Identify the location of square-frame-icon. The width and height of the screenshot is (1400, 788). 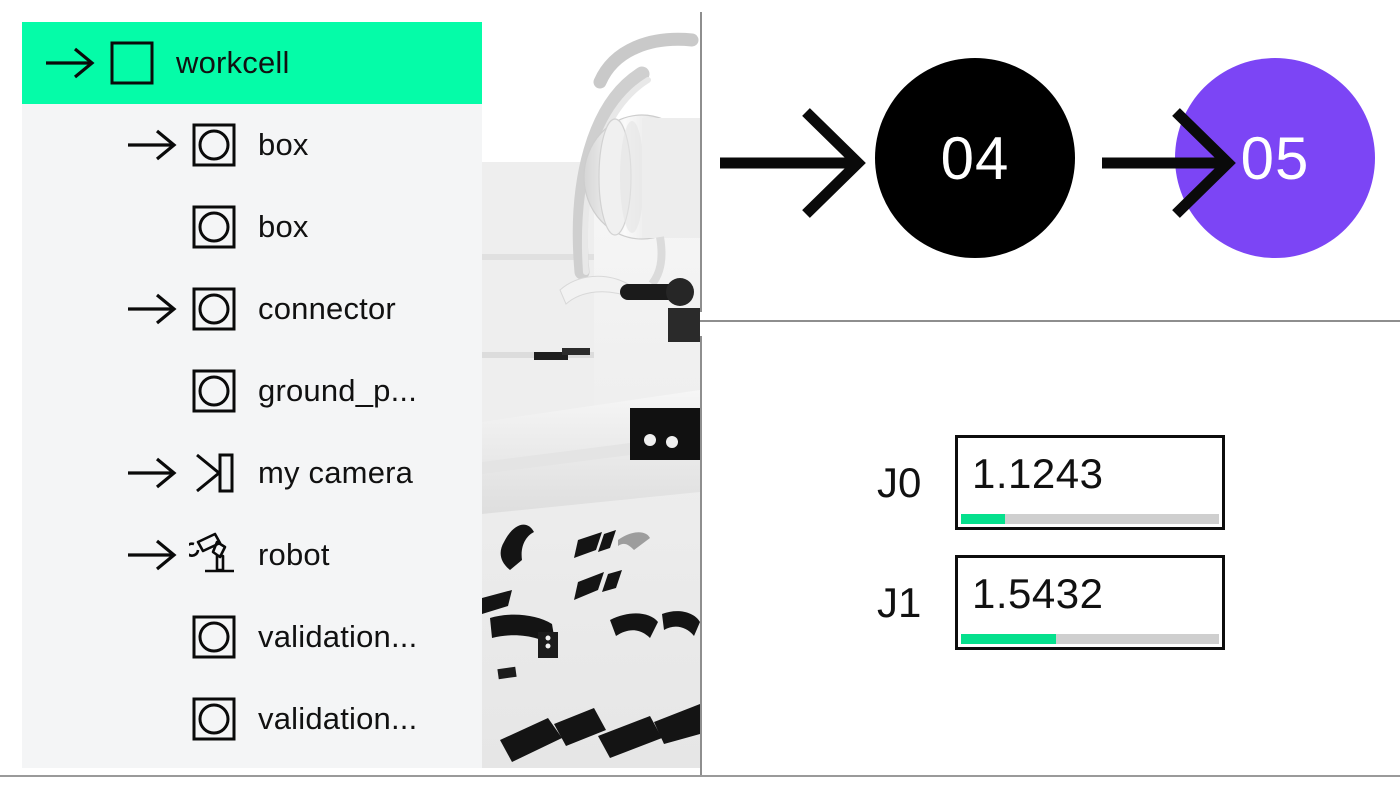
(132, 63).